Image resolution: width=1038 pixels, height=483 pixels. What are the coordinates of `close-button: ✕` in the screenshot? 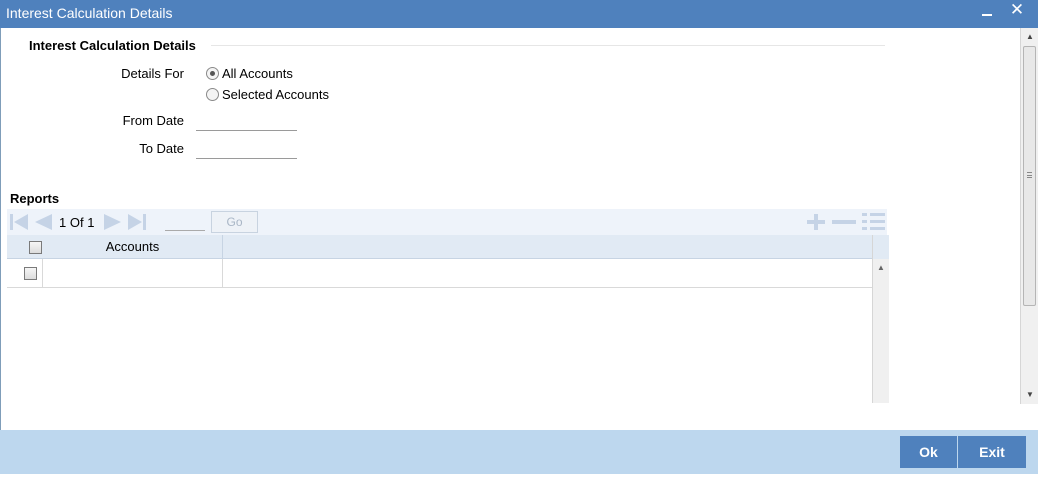 It's located at (1017, 10).